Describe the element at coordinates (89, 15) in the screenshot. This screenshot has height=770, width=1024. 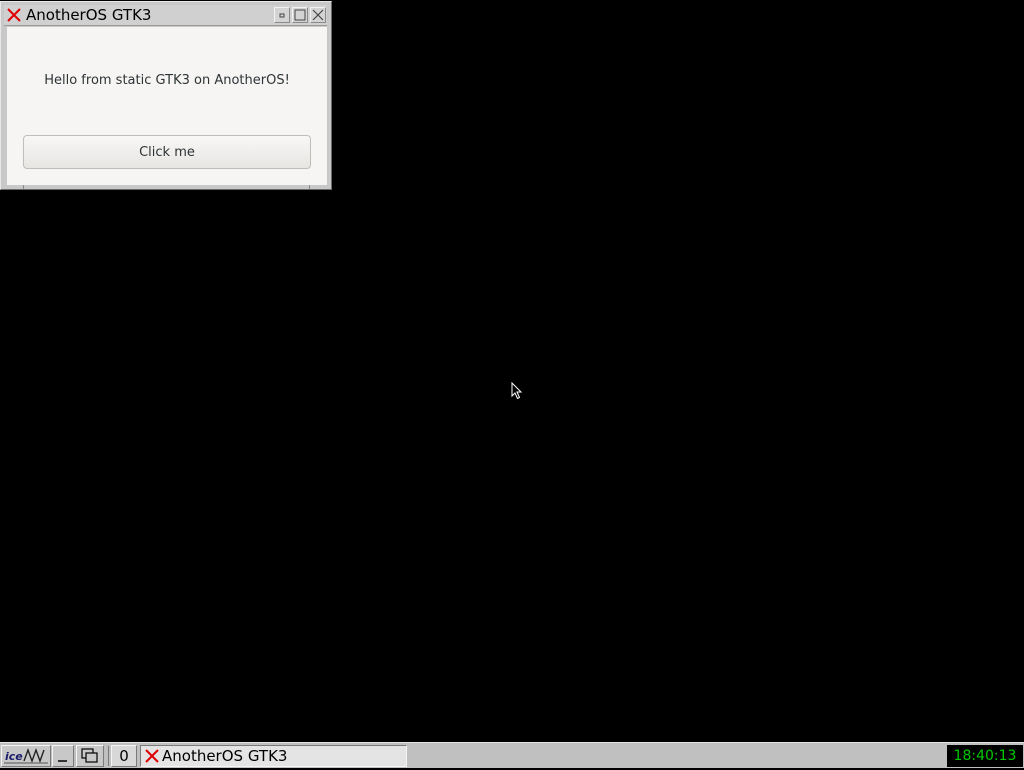
I see `window-title: AnotherOS GTK3` at that location.